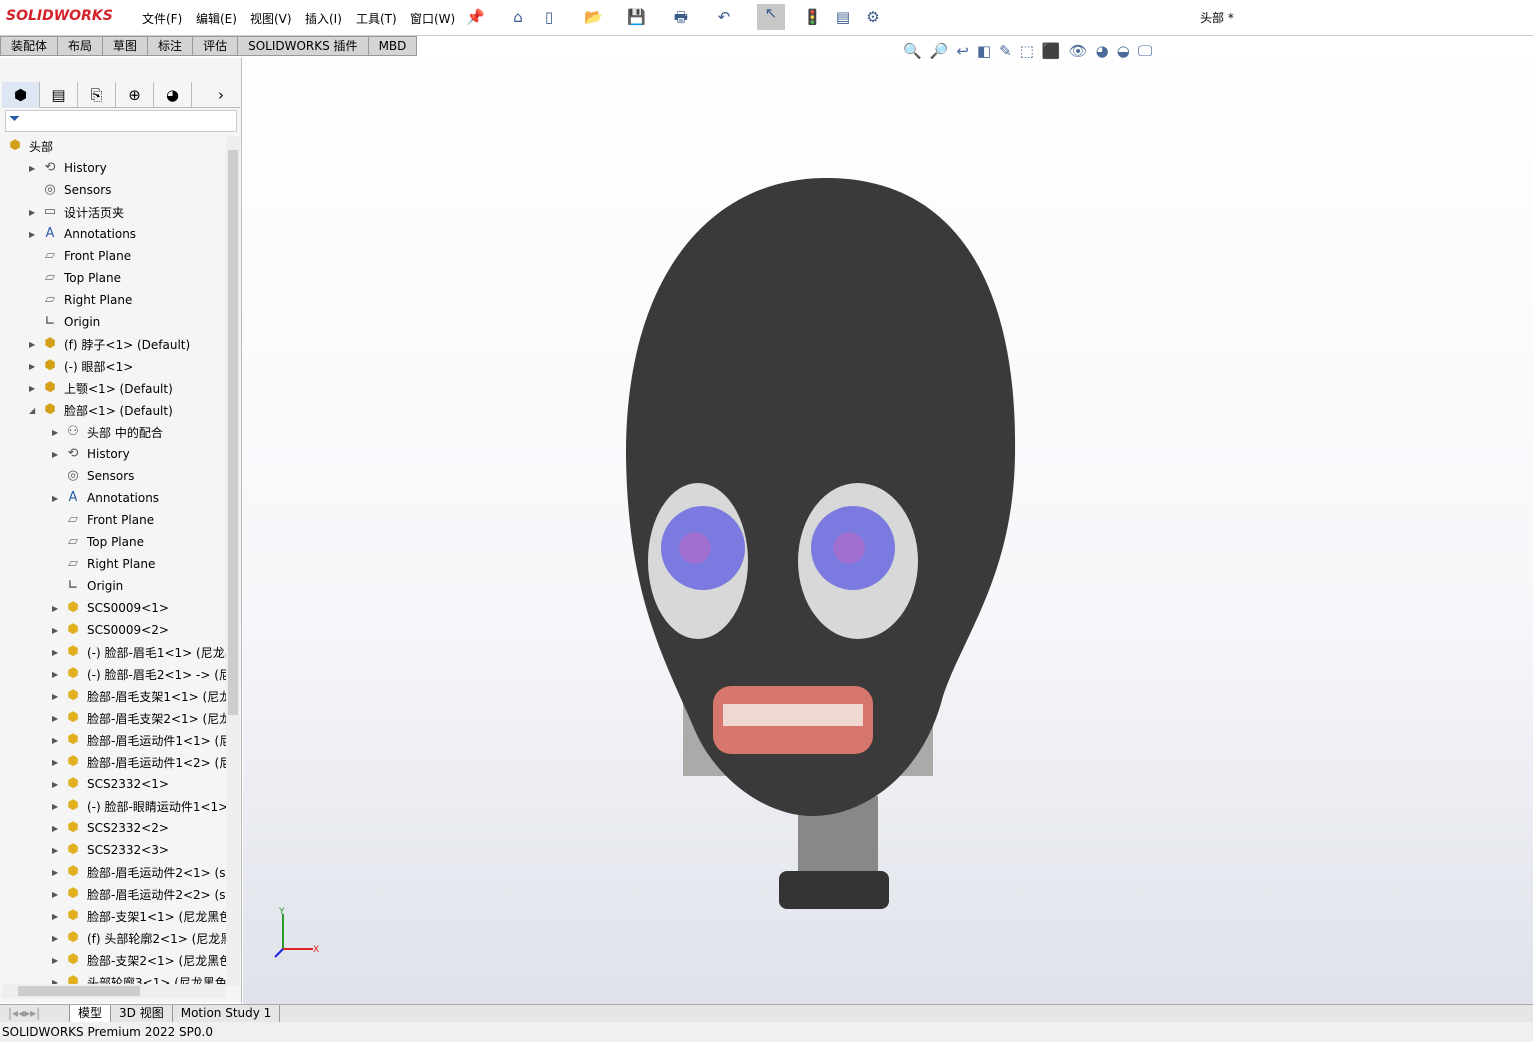  I want to click on dimxpert-tab-icon: ⊕, so click(135, 95).